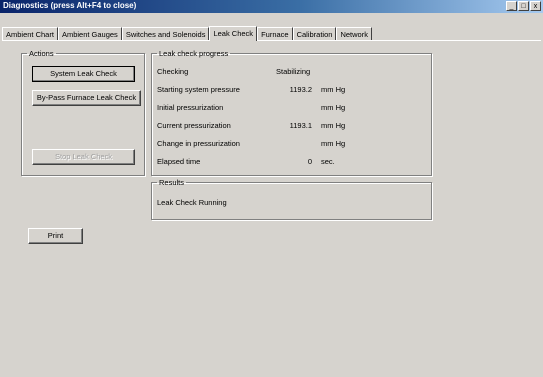  I want to click on starting-system-pressure-label: Starting system pressure, so click(198, 89).